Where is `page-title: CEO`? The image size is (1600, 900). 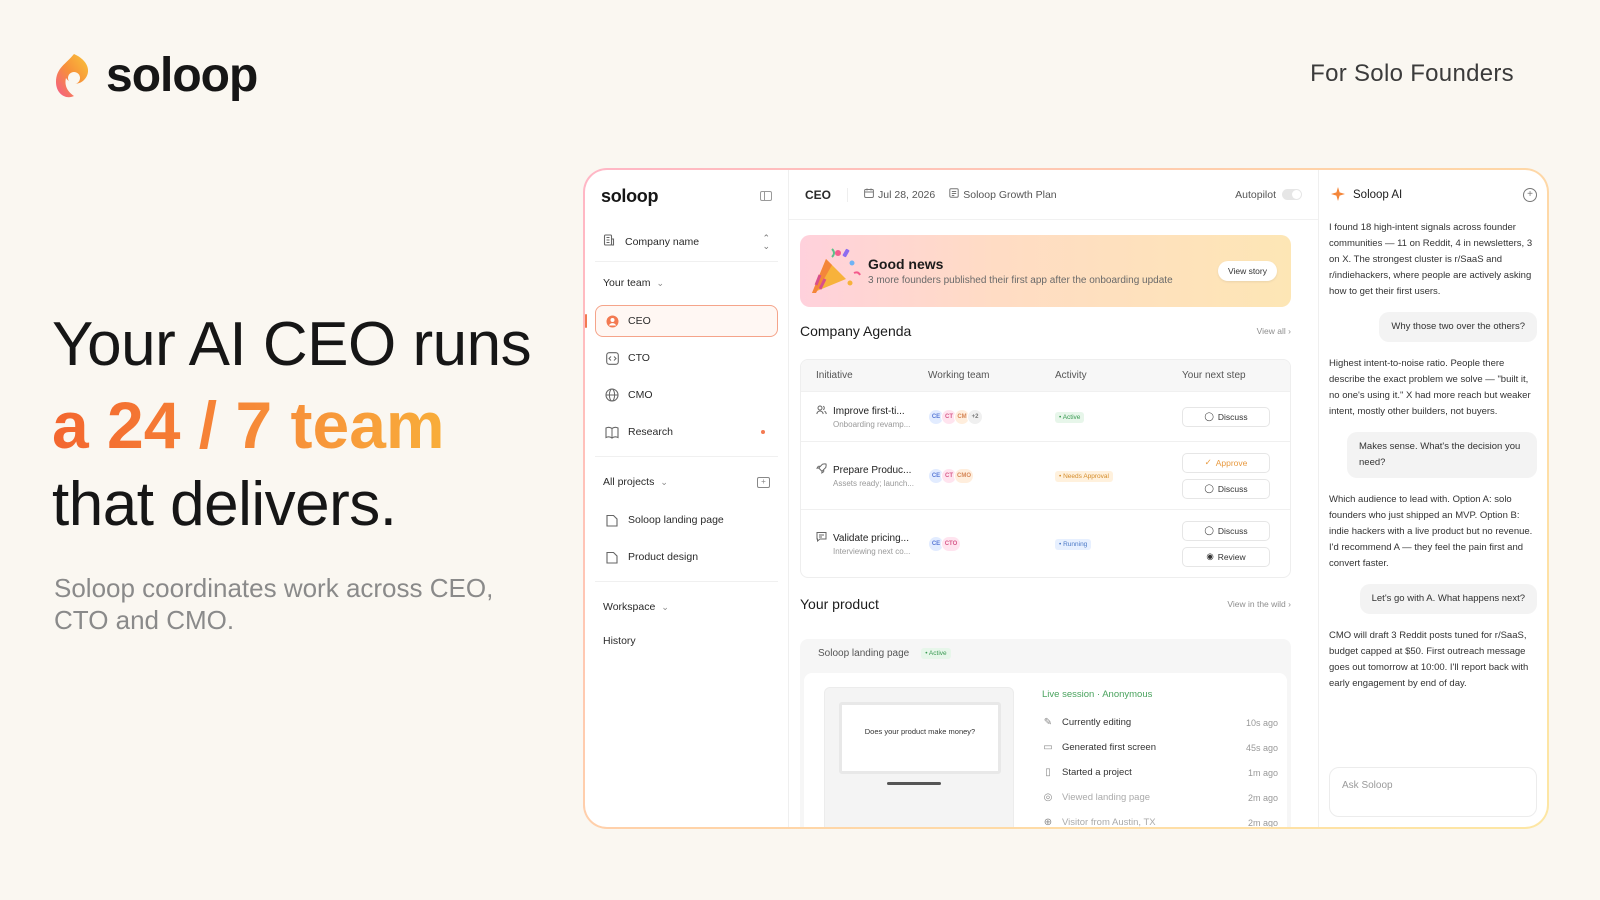
page-title: CEO is located at coordinates (827, 194).